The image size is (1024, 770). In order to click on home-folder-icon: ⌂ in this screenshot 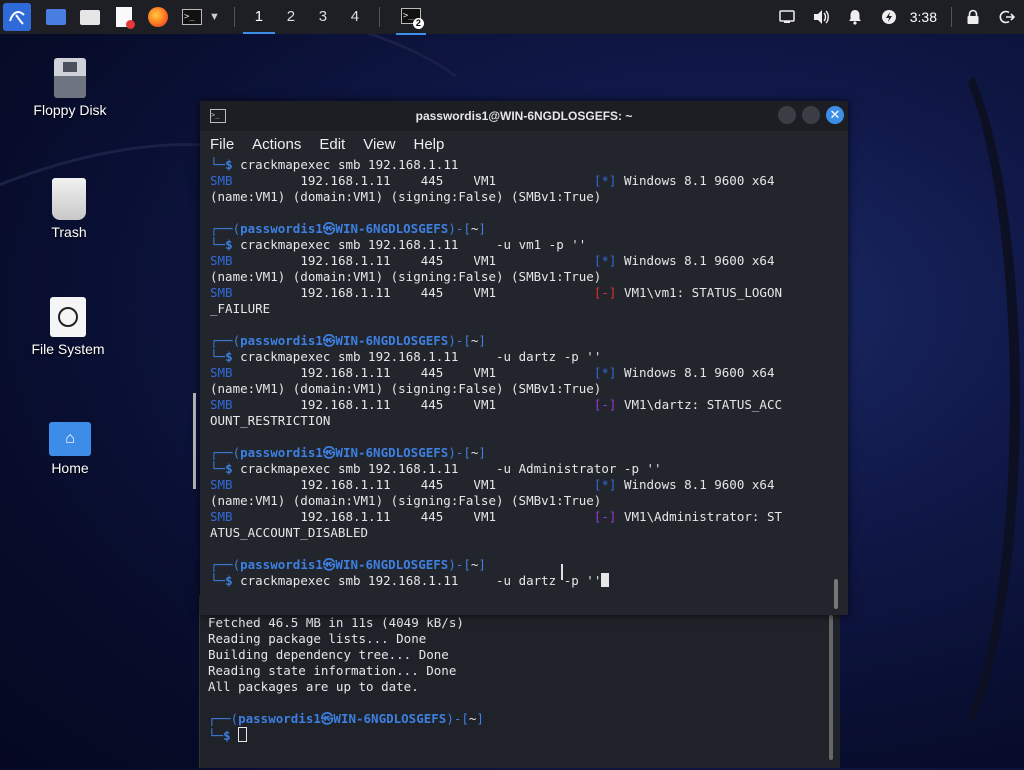, I will do `click(70, 439)`.